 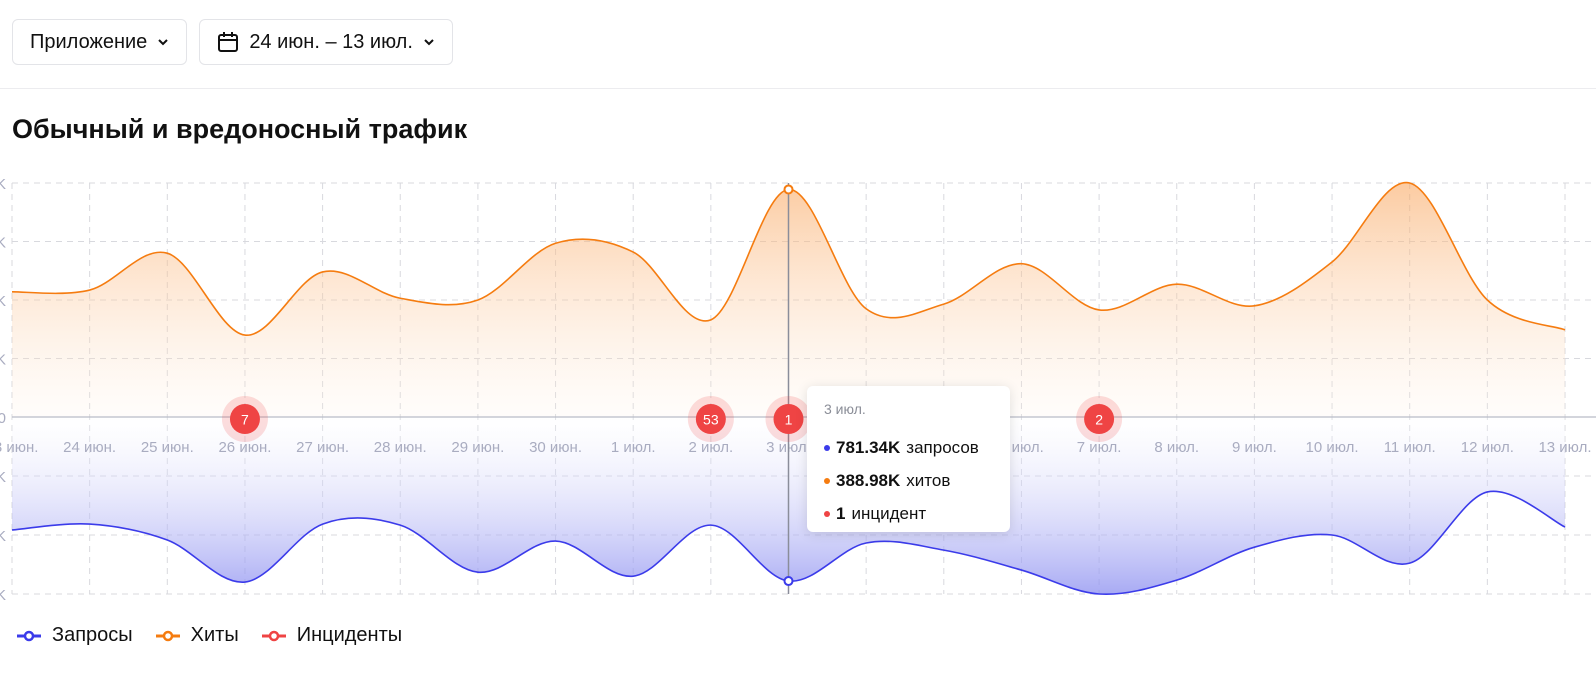 What do you see at coordinates (400, 447) in the screenshot?
I see `x-tick-label: 28 июн.` at bounding box center [400, 447].